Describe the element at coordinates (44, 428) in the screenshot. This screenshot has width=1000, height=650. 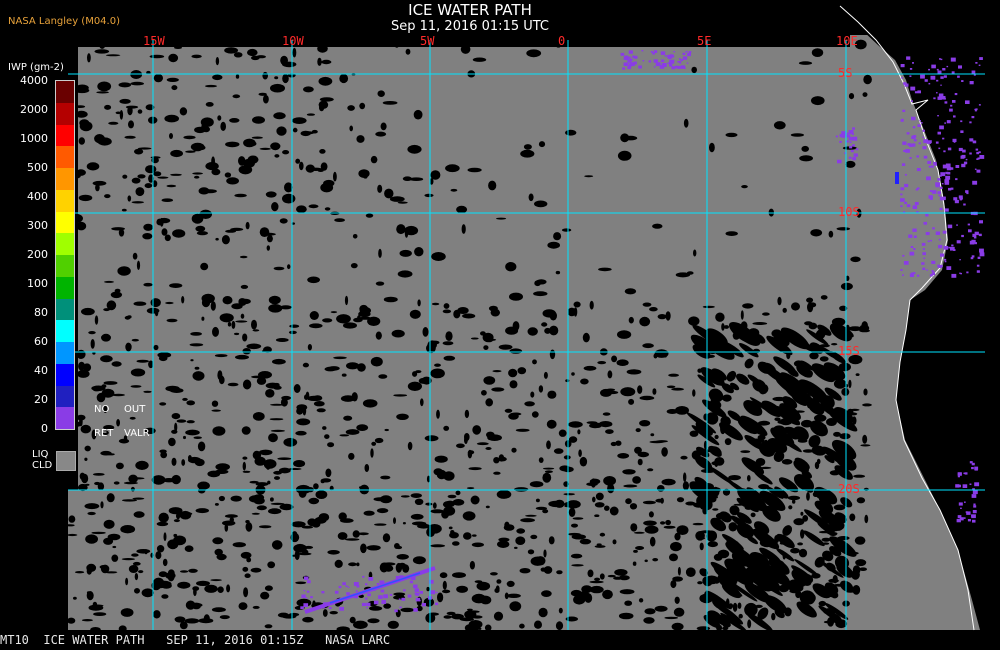
I see `legend-value-label: 0` at that location.